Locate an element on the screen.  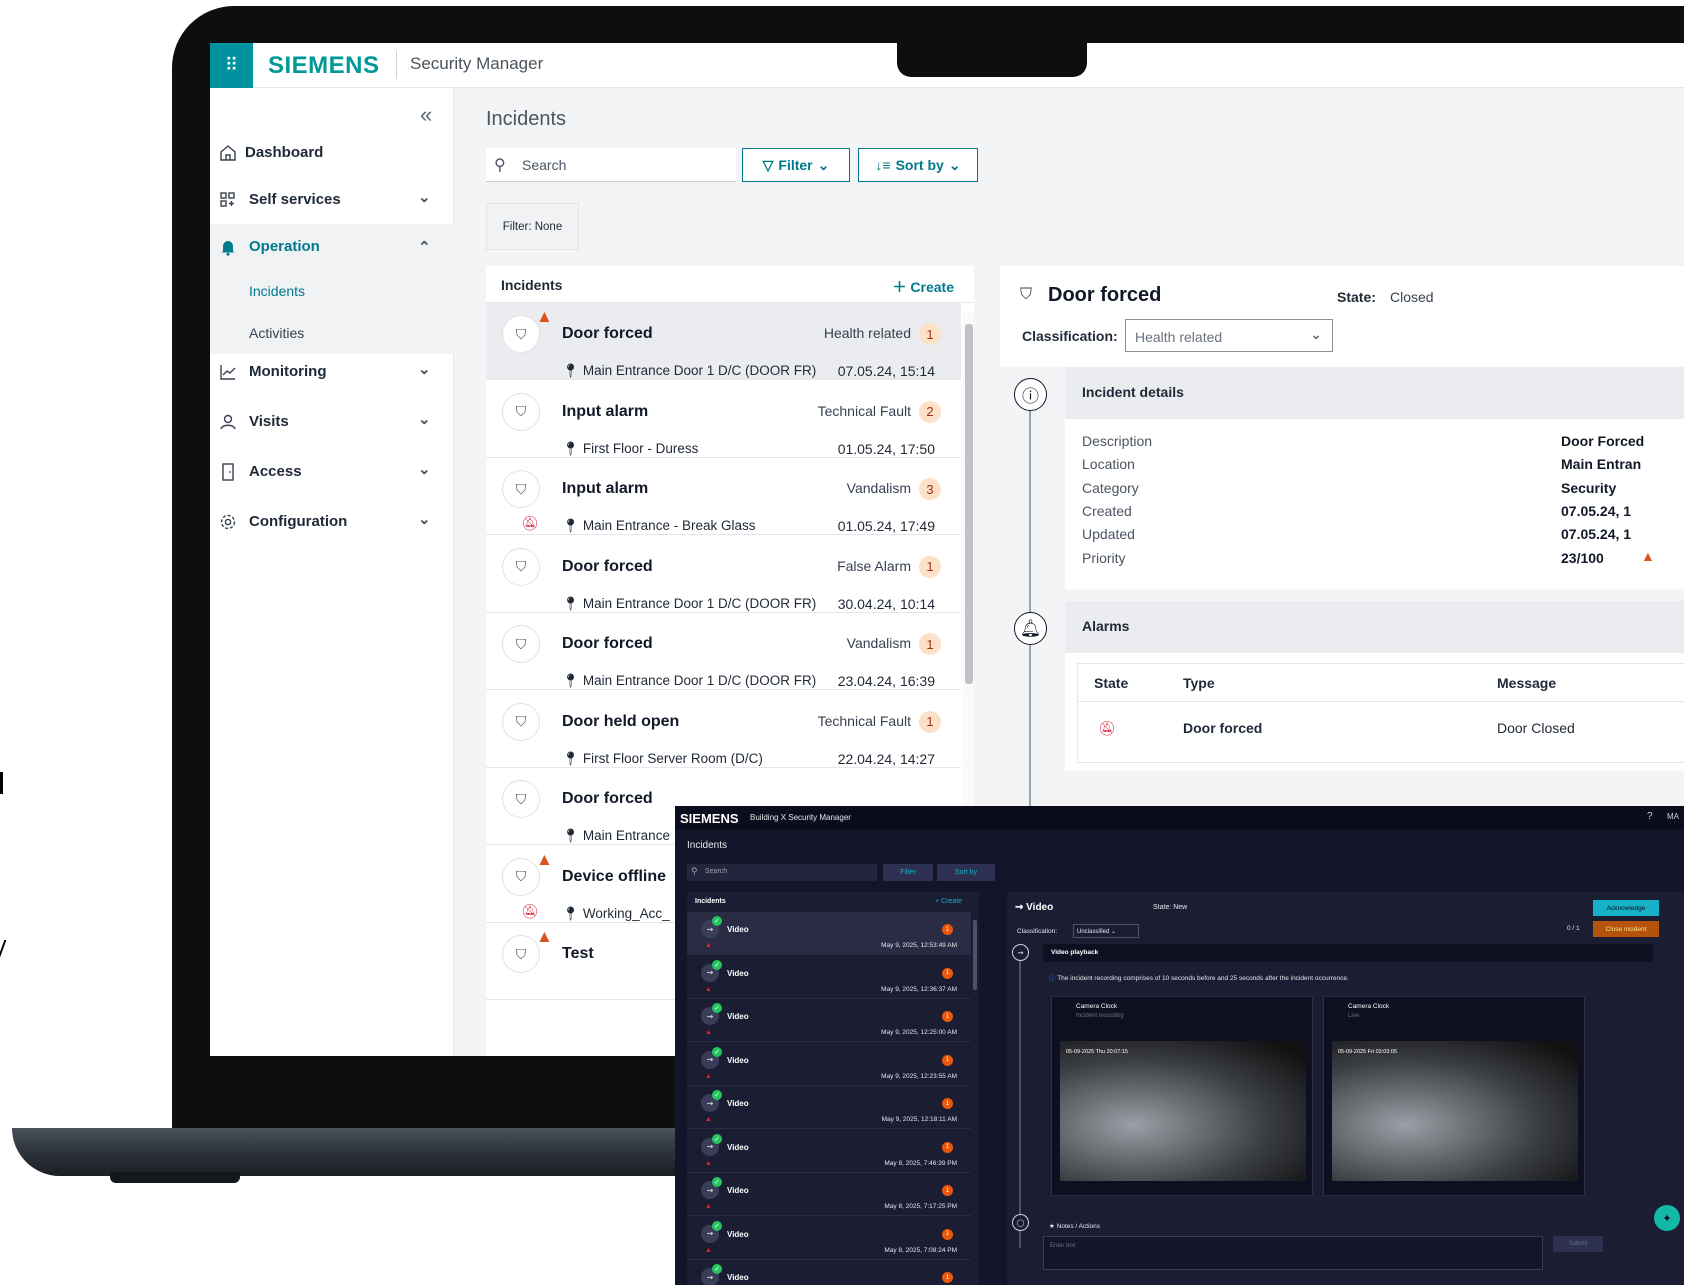
incident-date: 01.05.24, 17:49 is located at coordinates (886, 526).